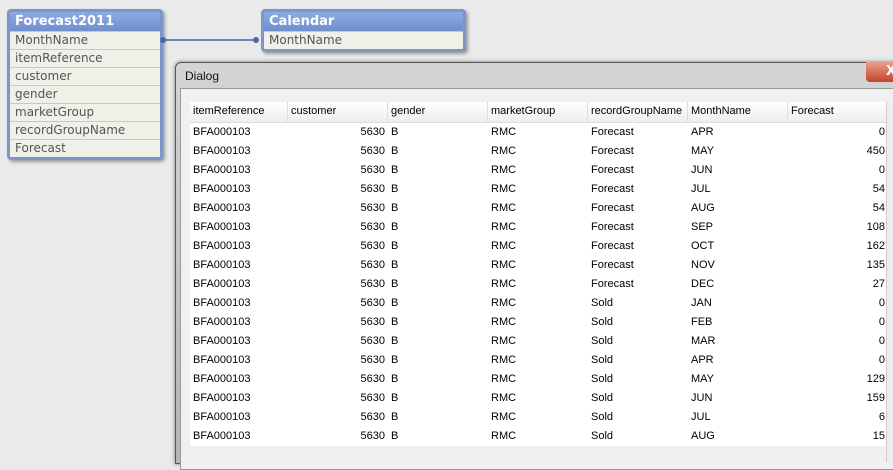 The width and height of the screenshot is (893, 470). What do you see at coordinates (338, 112) in the screenshot?
I see `column-header: customer` at bounding box center [338, 112].